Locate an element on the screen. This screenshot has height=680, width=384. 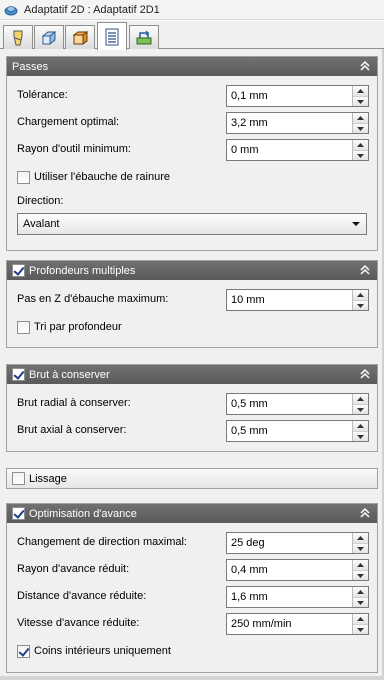
optimal-load-field: 3,2 mm is located at coordinates (297, 123).